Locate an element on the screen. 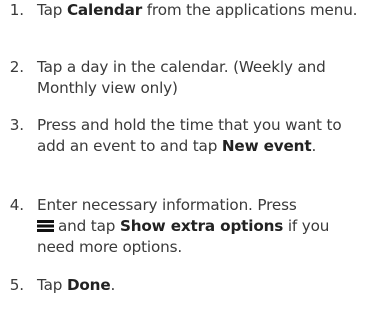 The image size is (372, 310). menu-icon is located at coordinates (45, 226).